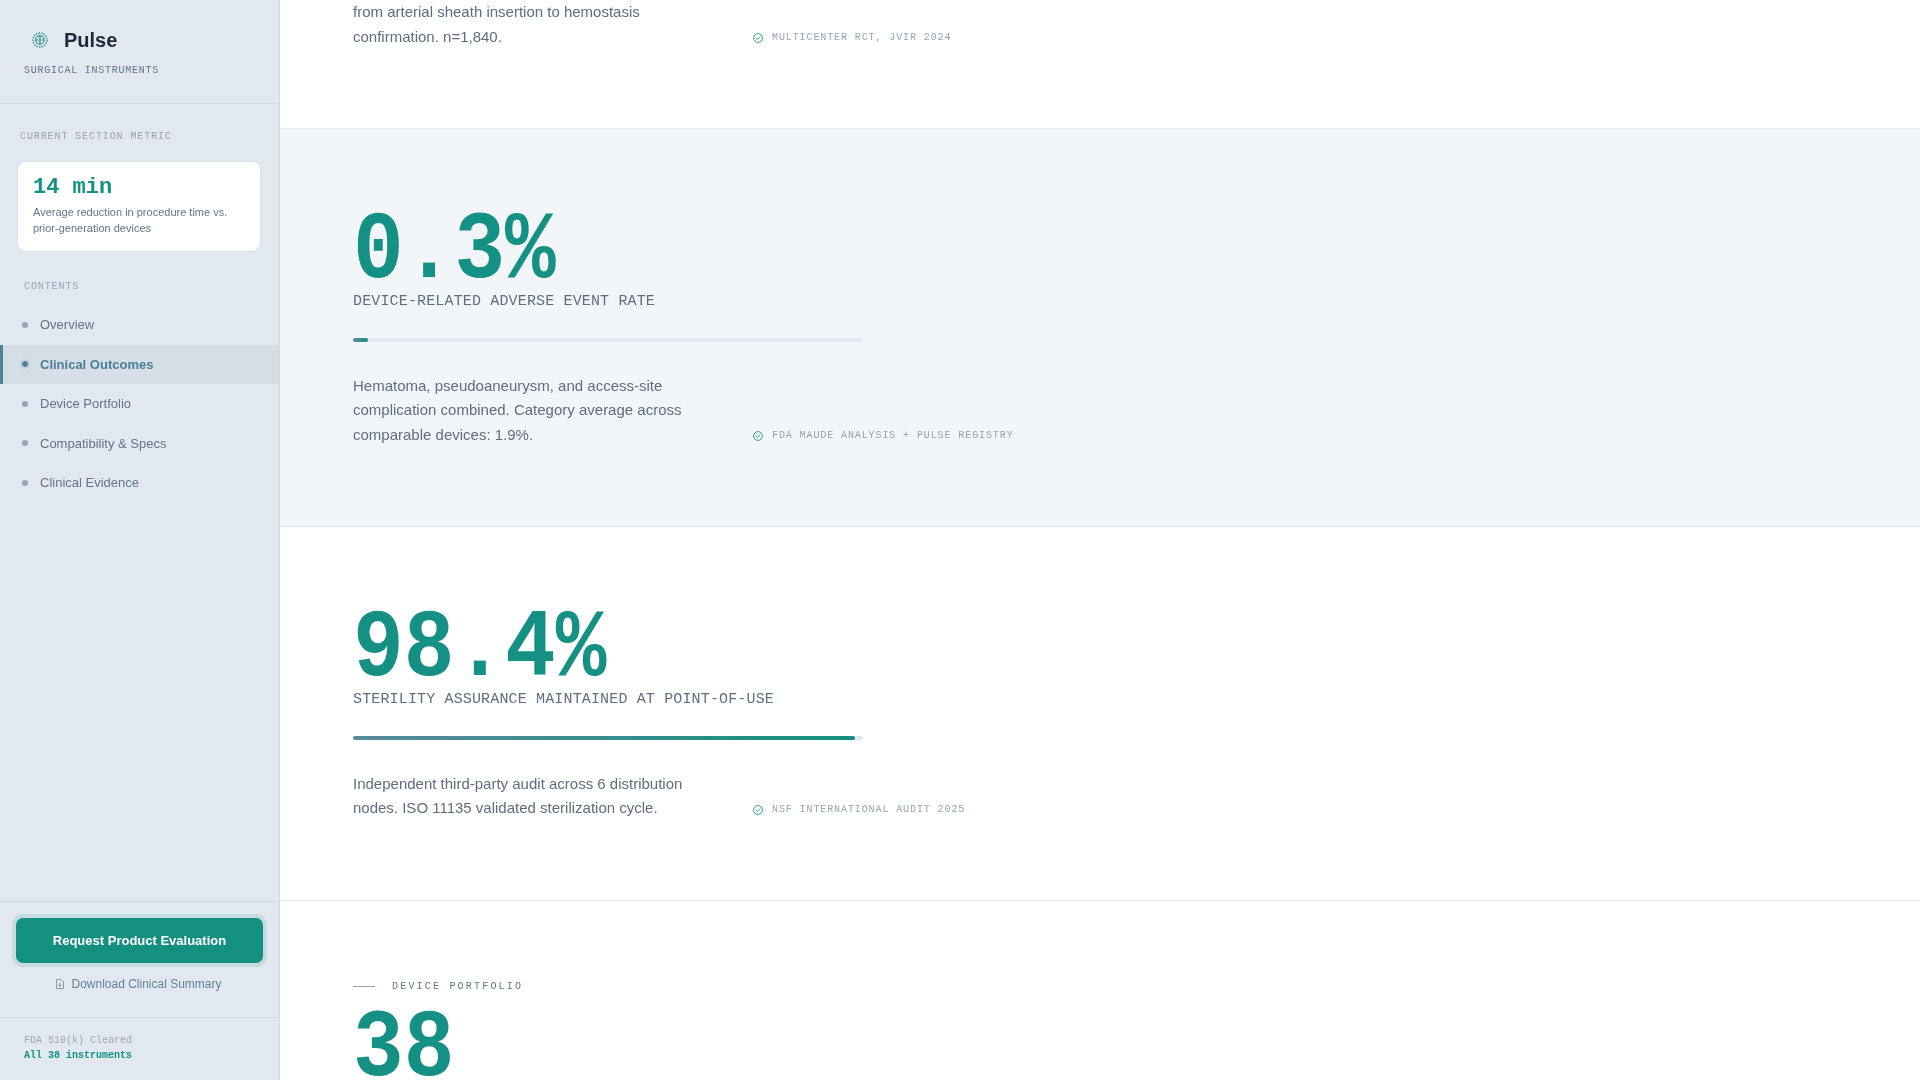 The image size is (1920, 1080). I want to click on source-citation: MULTICENTER RCT, JVIR 2024, so click(862, 38).